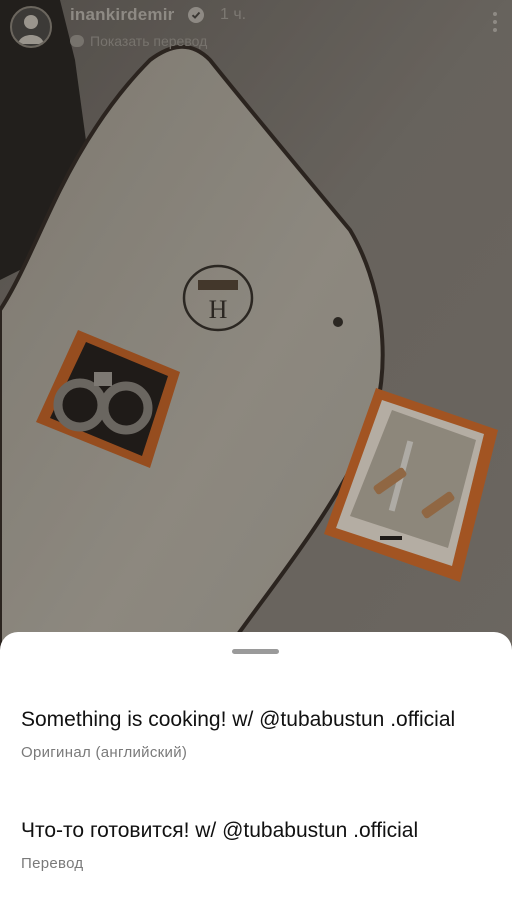 The width and height of the screenshot is (512, 921). What do you see at coordinates (31, 27) in the screenshot?
I see `avatar` at bounding box center [31, 27].